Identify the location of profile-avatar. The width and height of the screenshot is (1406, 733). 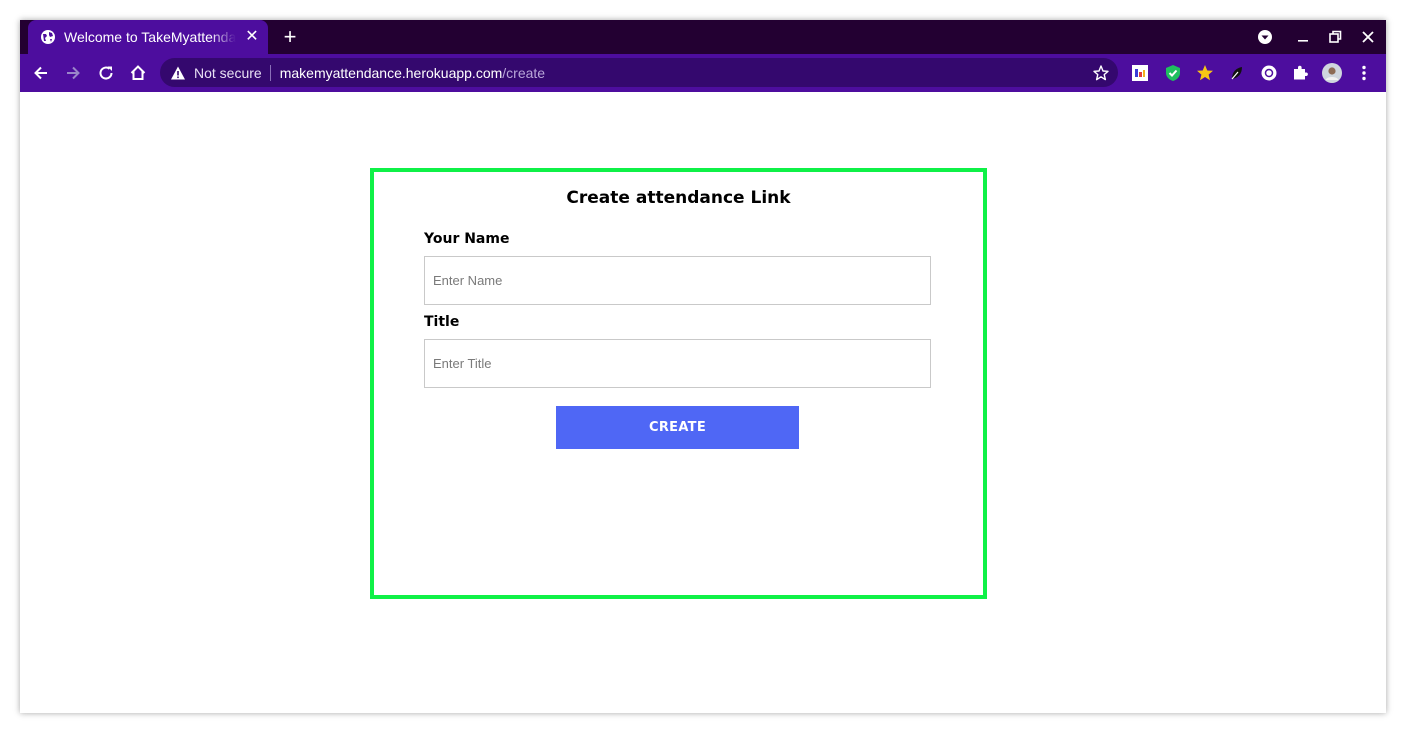
(1332, 73).